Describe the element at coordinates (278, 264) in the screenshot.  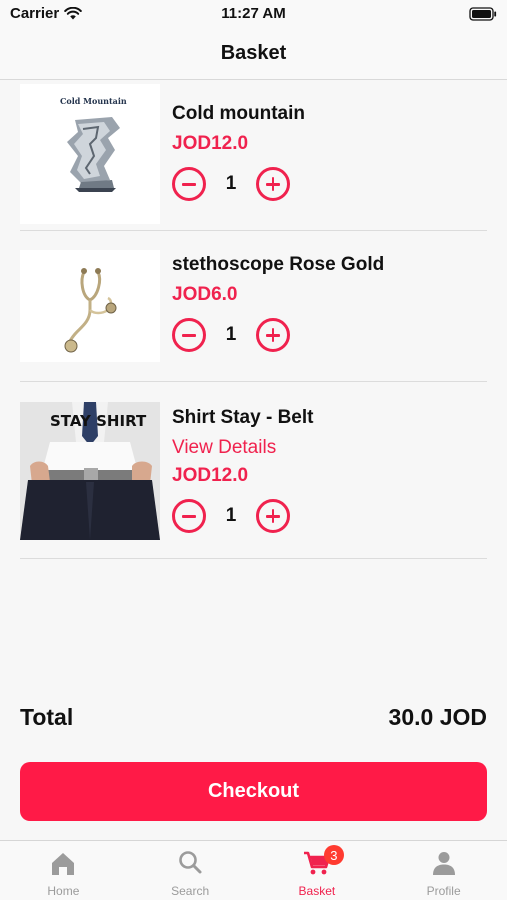
I see `item-name: stethoscope Rose Gold` at that location.